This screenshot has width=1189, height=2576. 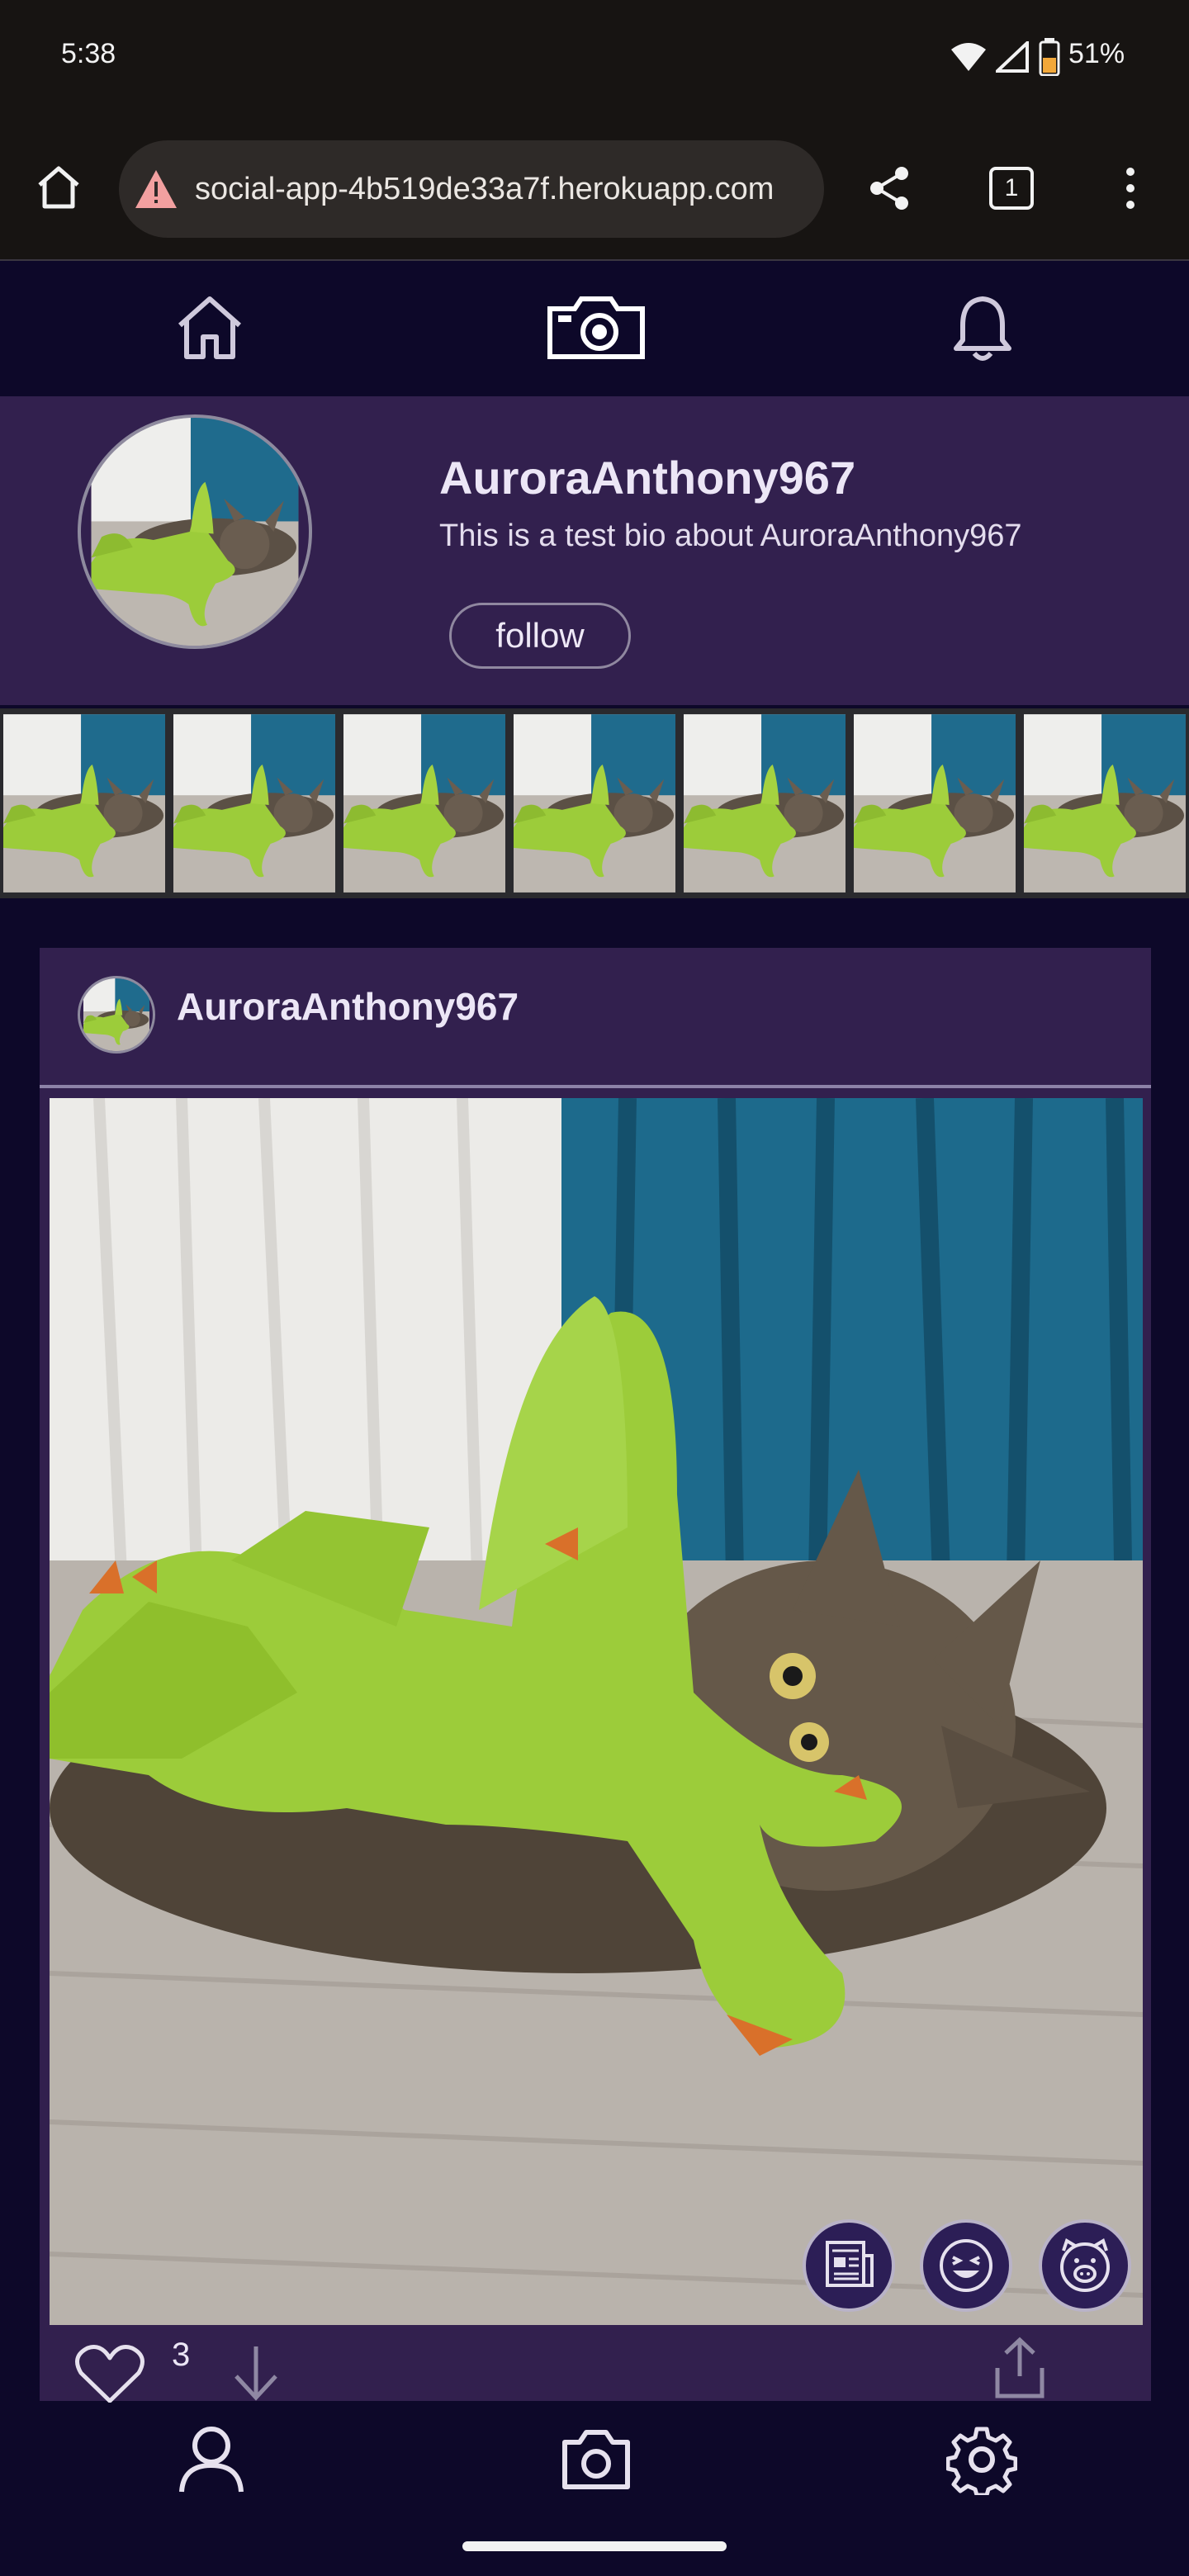 I want to click on profile-icon, so click(x=211, y=2458).